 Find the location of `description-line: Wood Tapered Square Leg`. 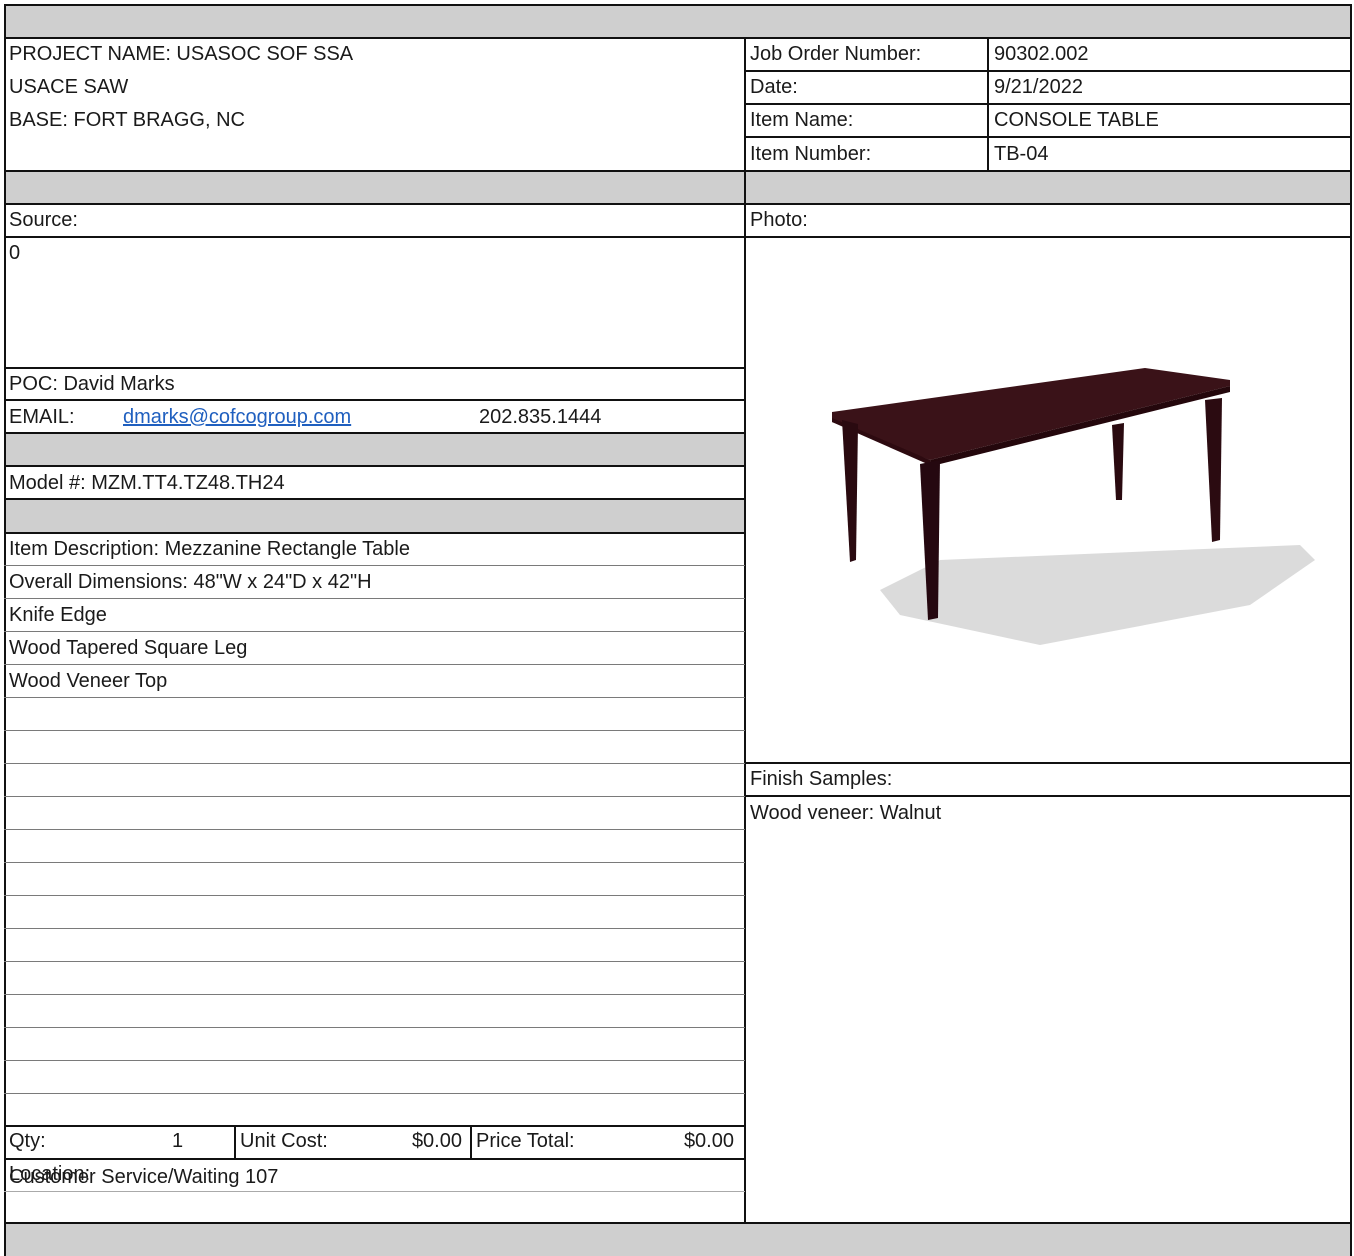

description-line: Wood Tapered Square Leg is located at coordinates (128, 648).